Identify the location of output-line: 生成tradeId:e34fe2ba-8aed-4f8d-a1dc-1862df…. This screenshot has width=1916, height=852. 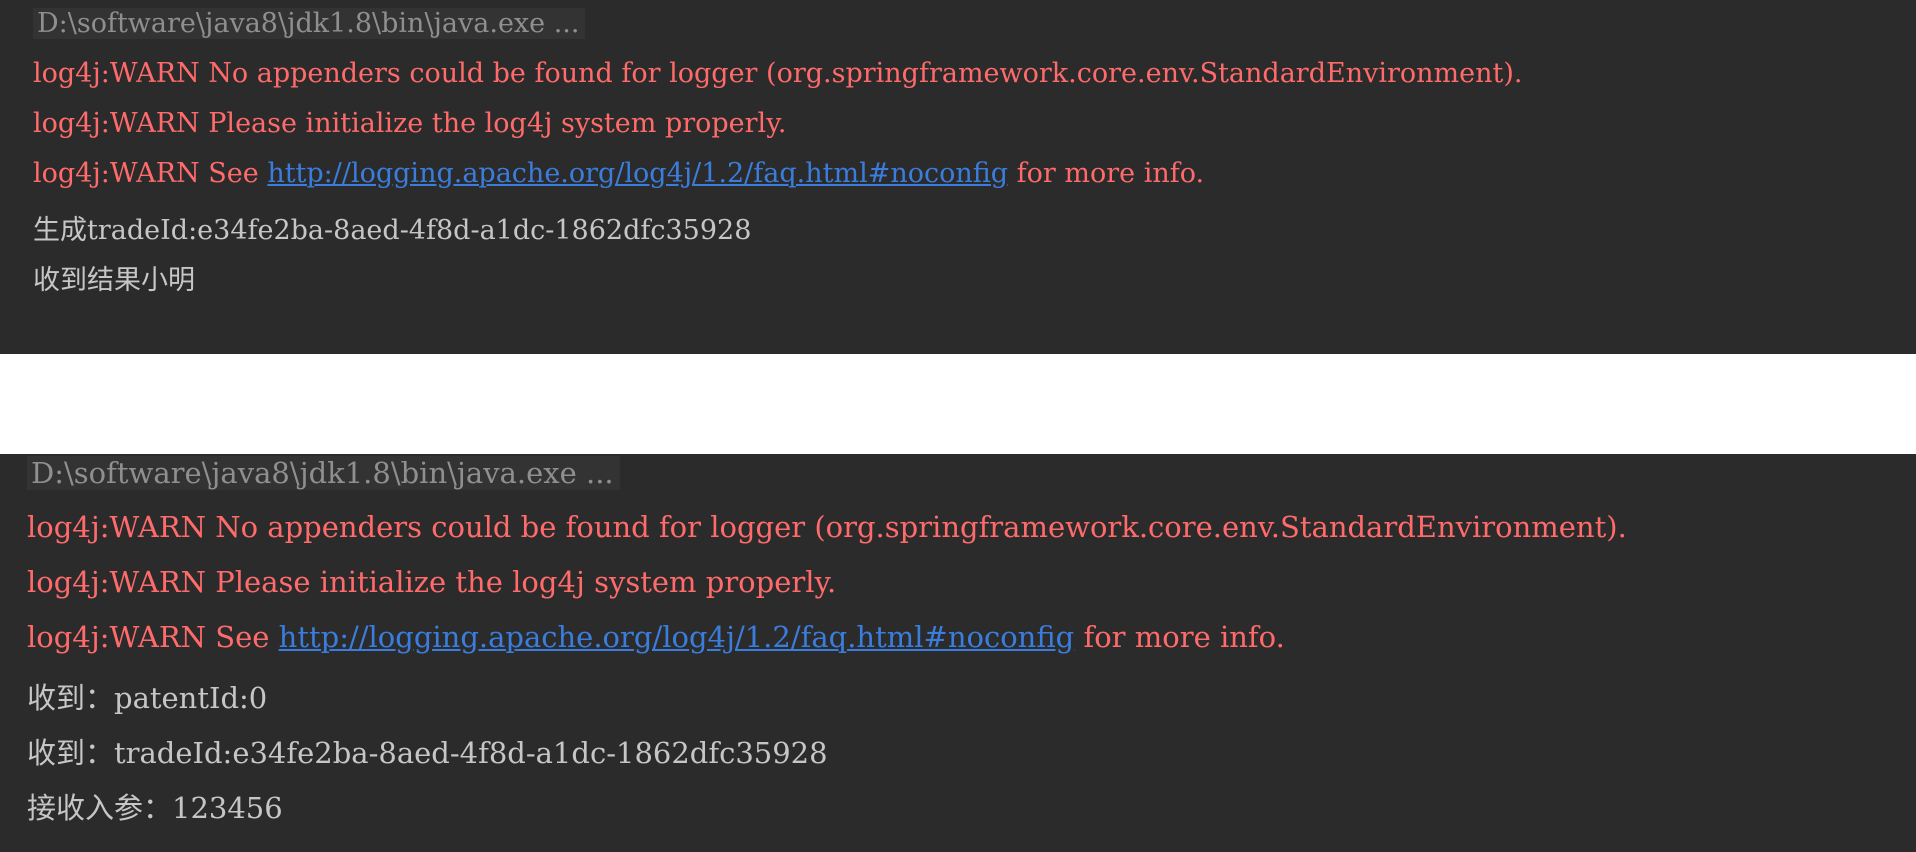
(392, 230).